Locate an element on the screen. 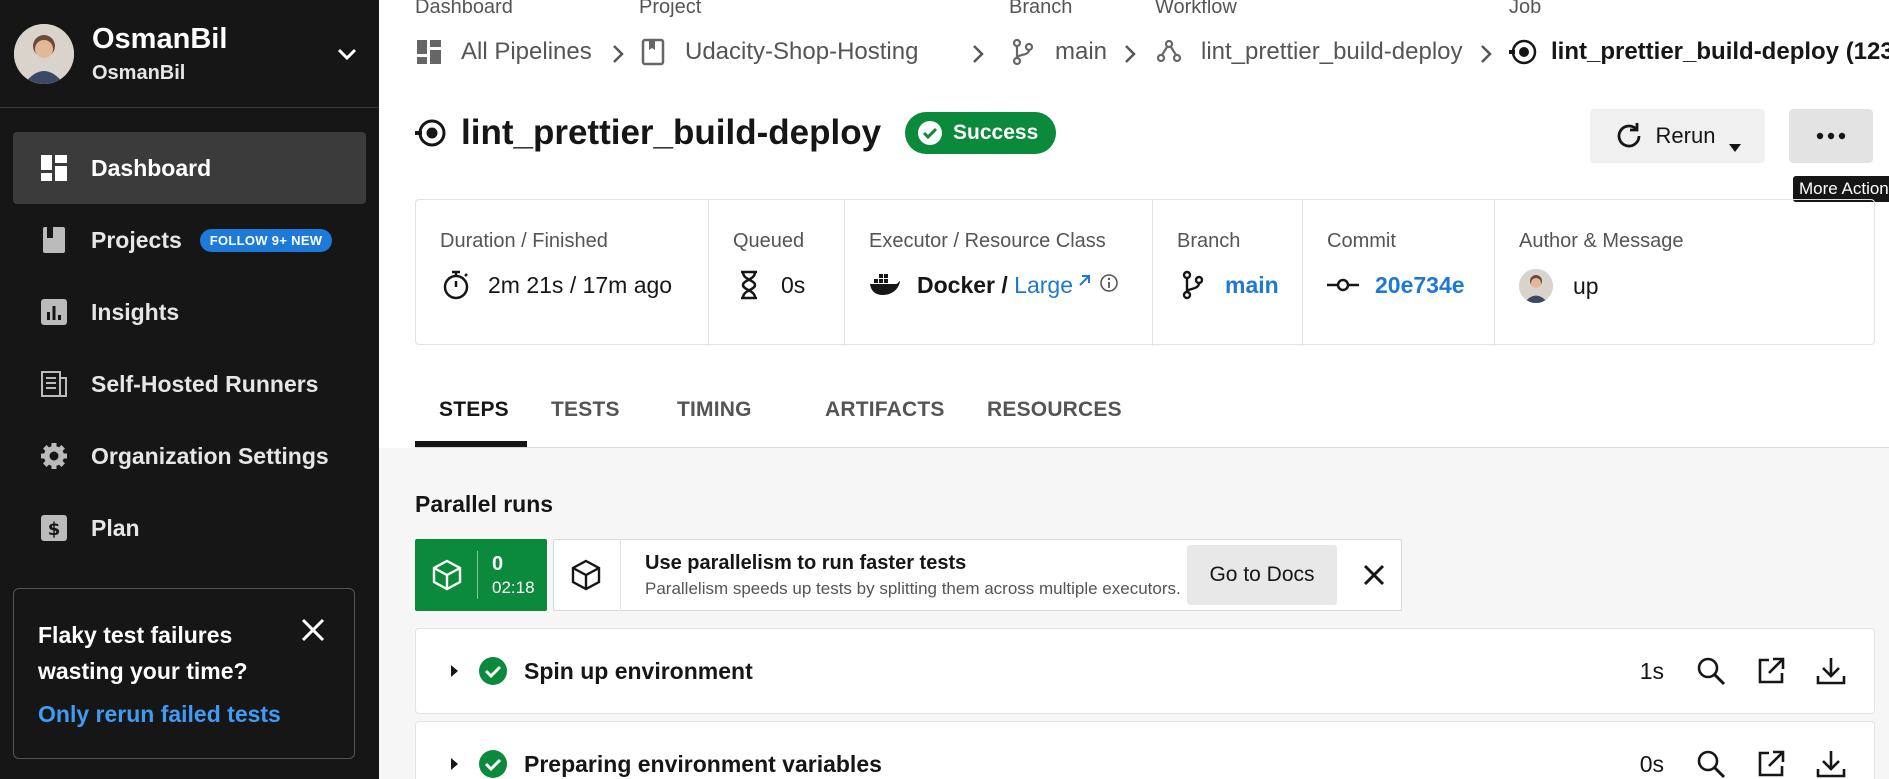 The height and width of the screenshot is (779, 1889). crumb-project: Project Udacity-Shop-Hosting is located at coordinates (778, 33).